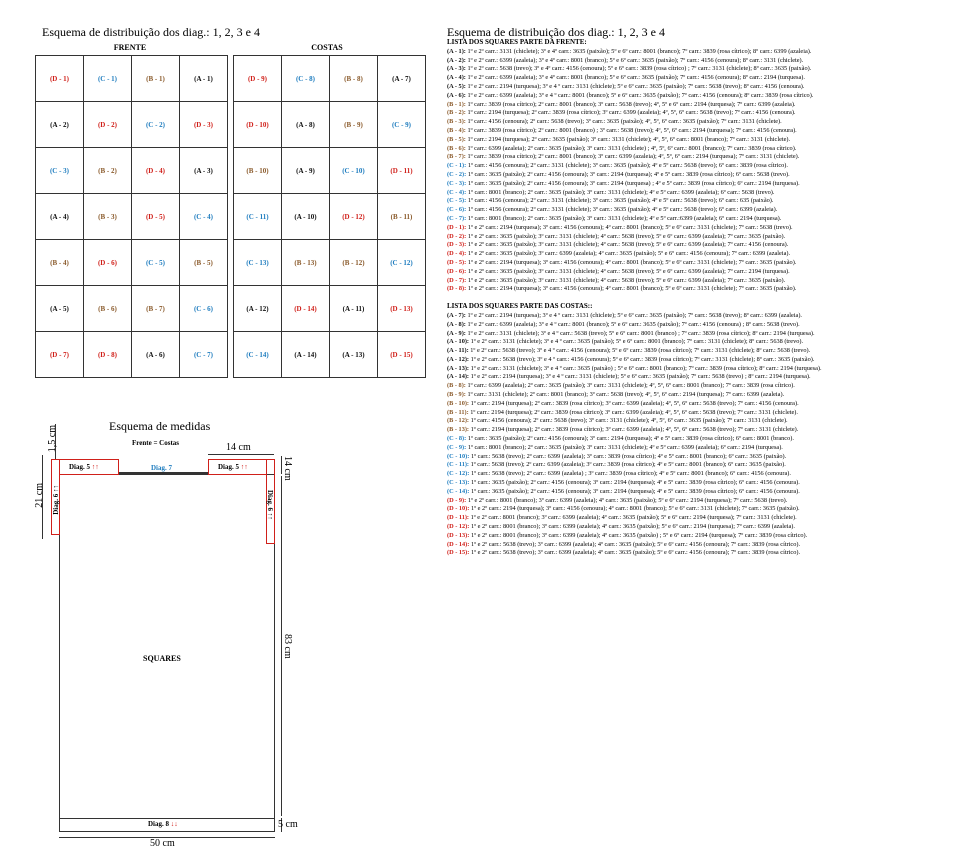 The height and width of the screenshot is (853, 954). I want to click on list-item-code: (C - 9):, so click(457, 447).